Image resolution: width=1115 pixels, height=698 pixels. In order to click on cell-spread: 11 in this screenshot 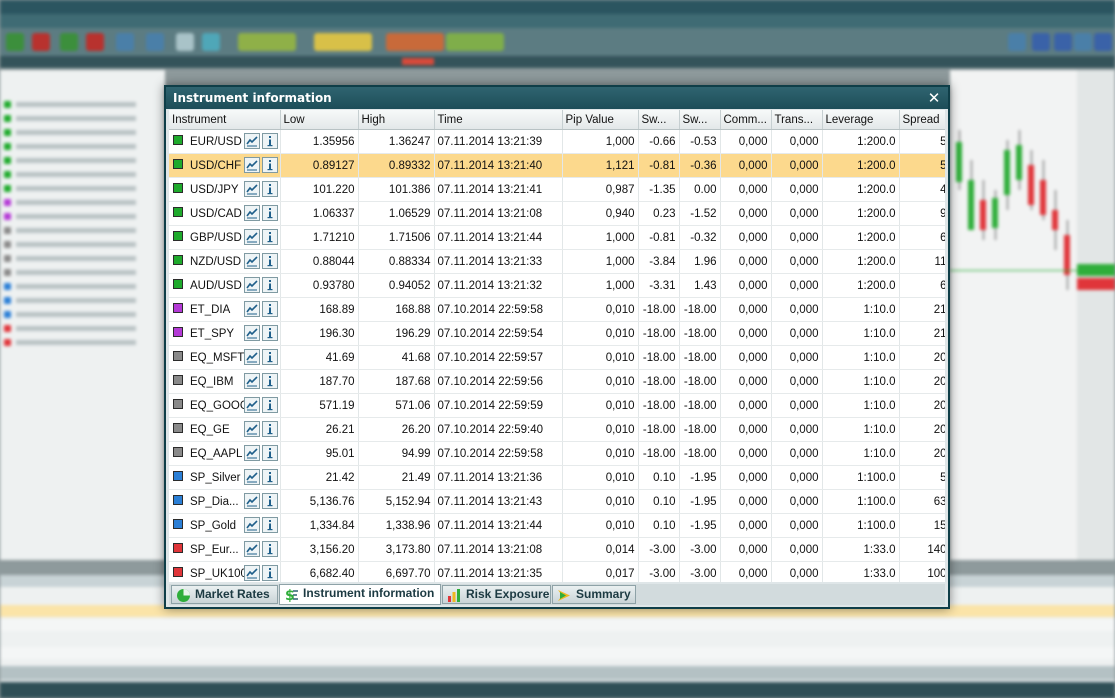, I will do `click(922, 261)`.